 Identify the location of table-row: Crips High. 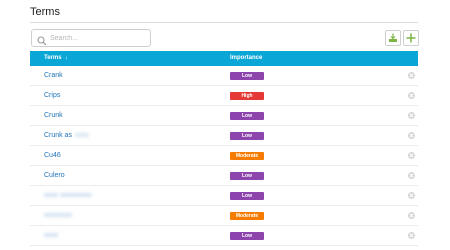
(224, 96).